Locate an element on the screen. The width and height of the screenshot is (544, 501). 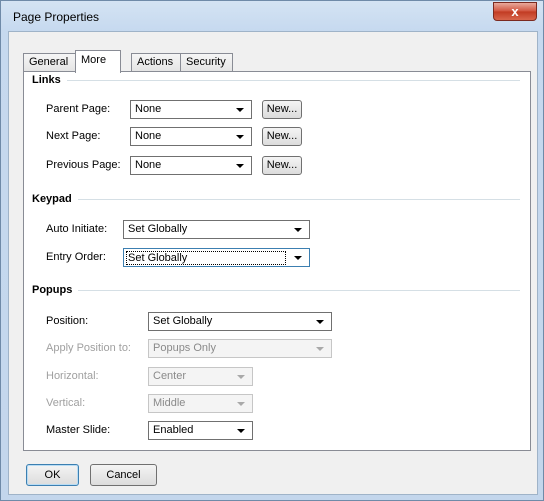
links-divider is located at coordinates (290, 80).